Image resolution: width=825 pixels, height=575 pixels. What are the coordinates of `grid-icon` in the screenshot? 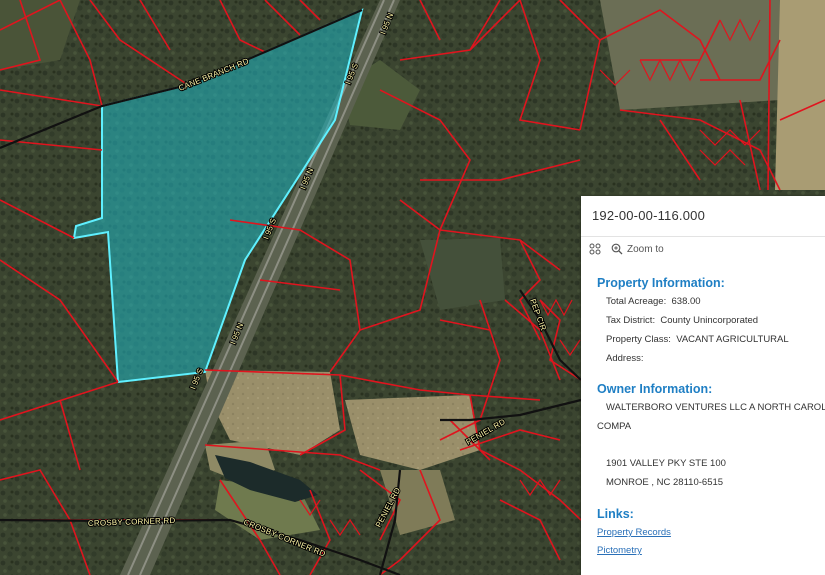 It's located at (595, 249).